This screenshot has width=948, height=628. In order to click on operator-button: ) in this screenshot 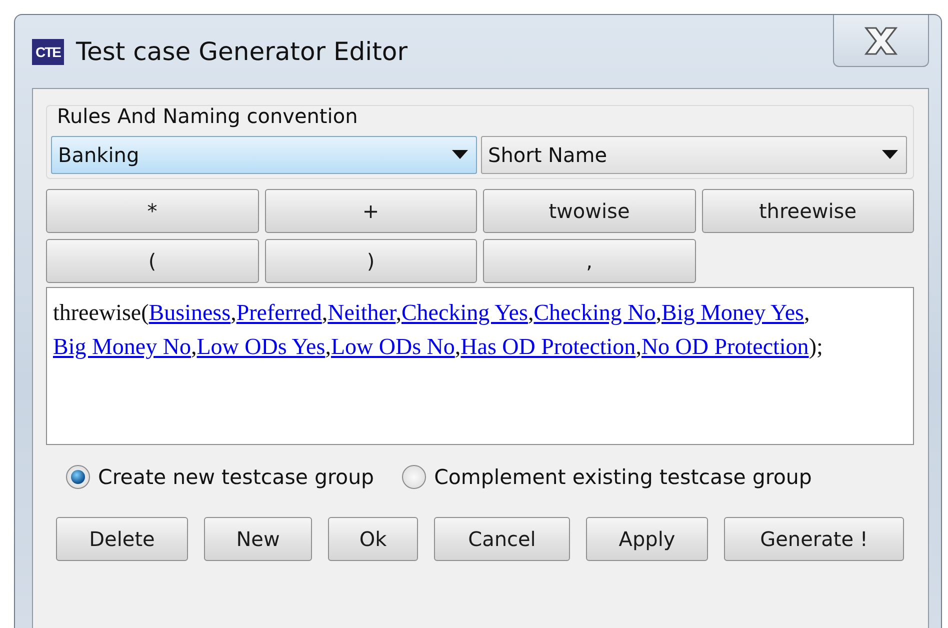, I will do `click(370, 261)`.